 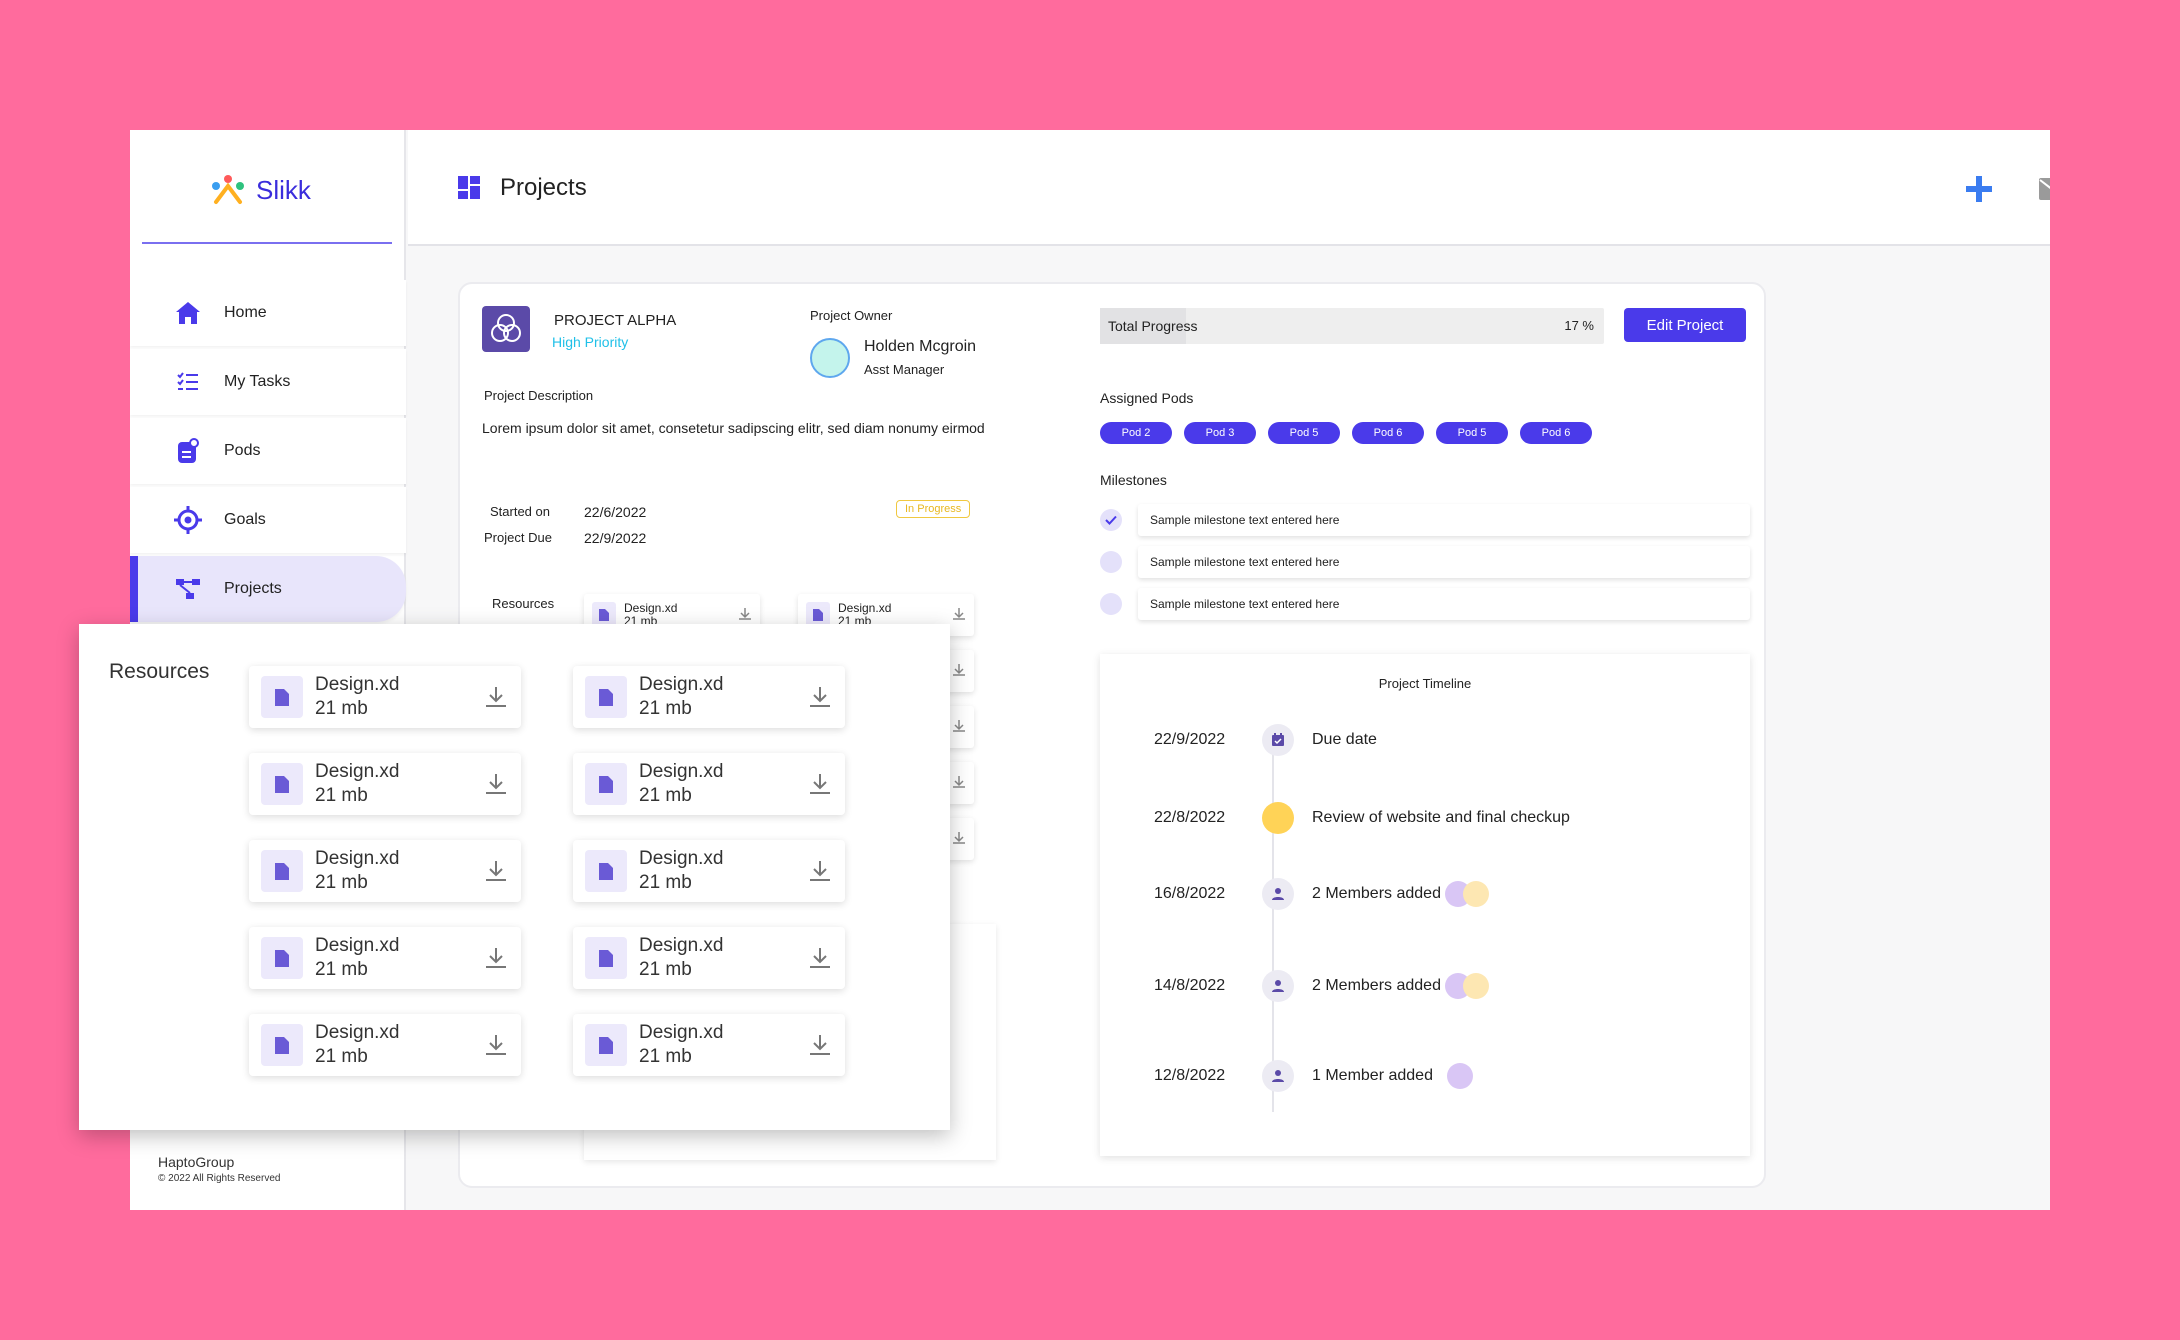 I want to click on copyright-text: 2022 All Rights Reserved, so click(x=224, y=1178).